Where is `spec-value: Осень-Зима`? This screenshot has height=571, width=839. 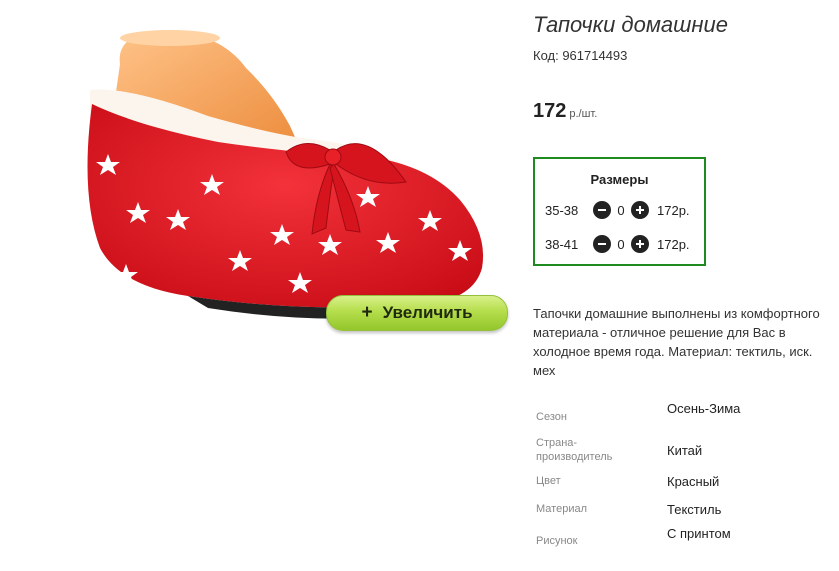
spec-value: Осень-Зима is located at coordinates (704, 408).